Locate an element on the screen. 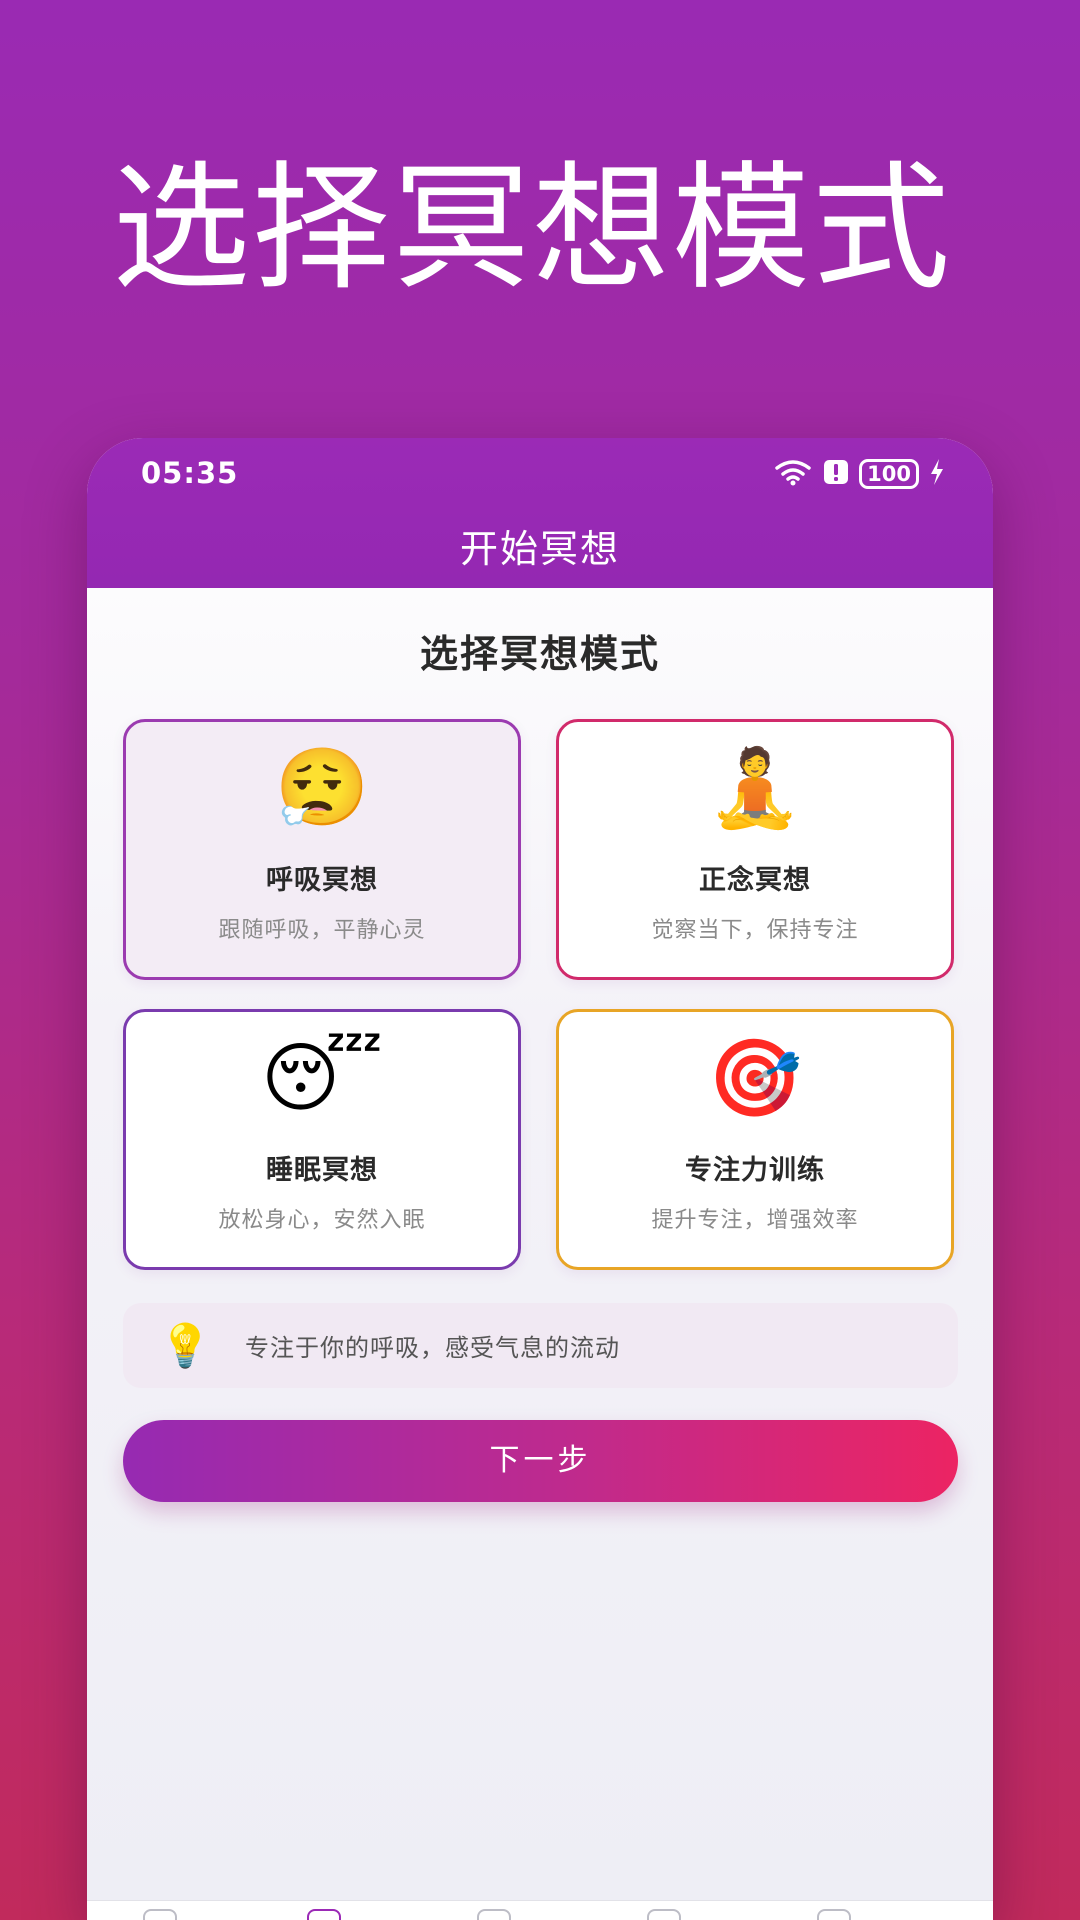 This screenshot has height=1920, width=1080. app-header: 05:35 100 开始冥想 is located at coordinates (540, 513).